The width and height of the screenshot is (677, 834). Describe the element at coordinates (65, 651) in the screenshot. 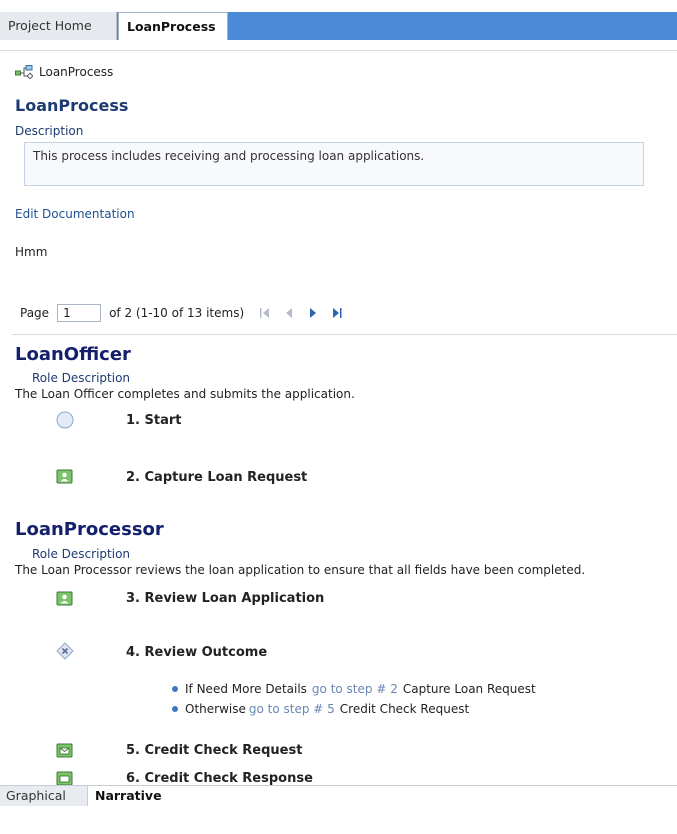

I see `gateway-icon` at that location.